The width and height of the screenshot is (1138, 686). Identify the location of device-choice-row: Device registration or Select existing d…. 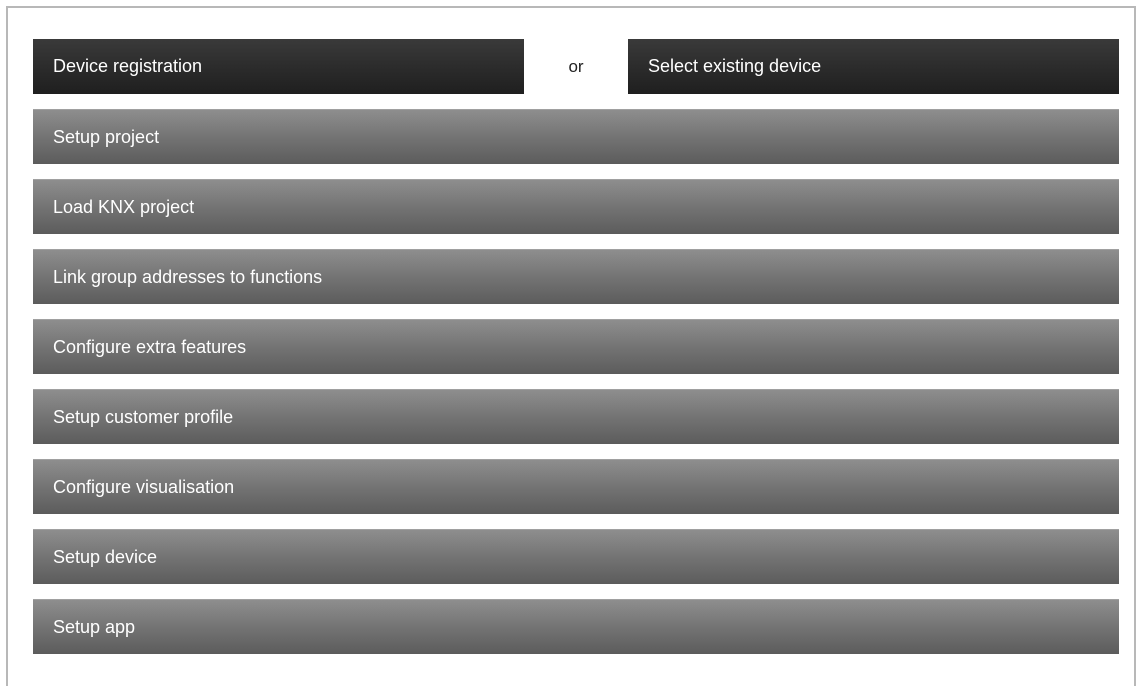
(576, 66).